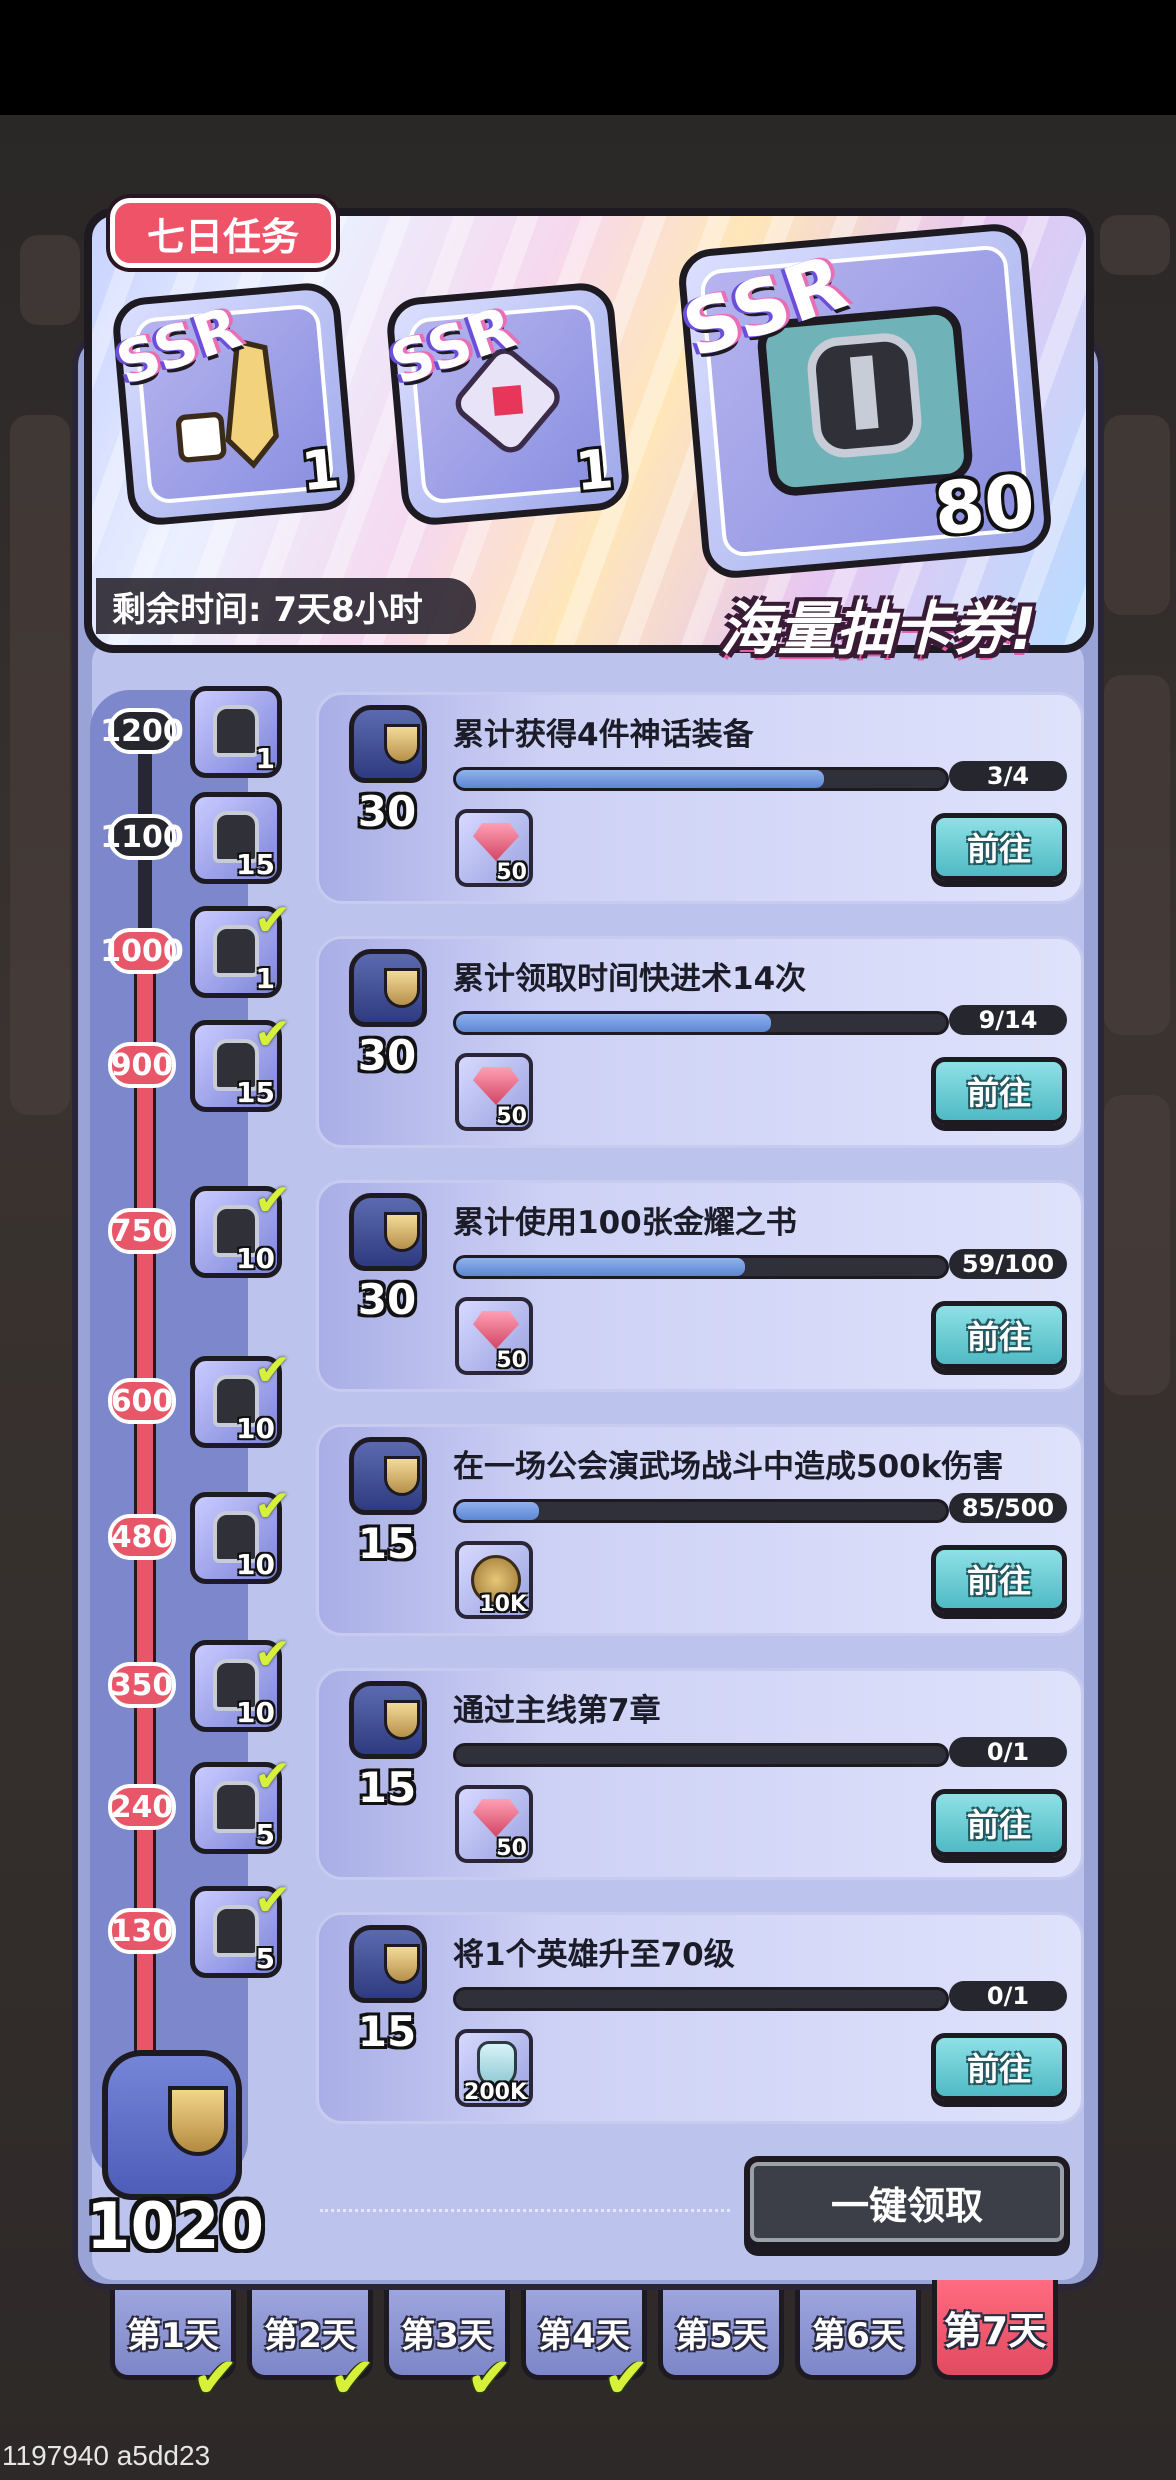  I want to click on tab-day-6: 第6天, so click(858, 2335).